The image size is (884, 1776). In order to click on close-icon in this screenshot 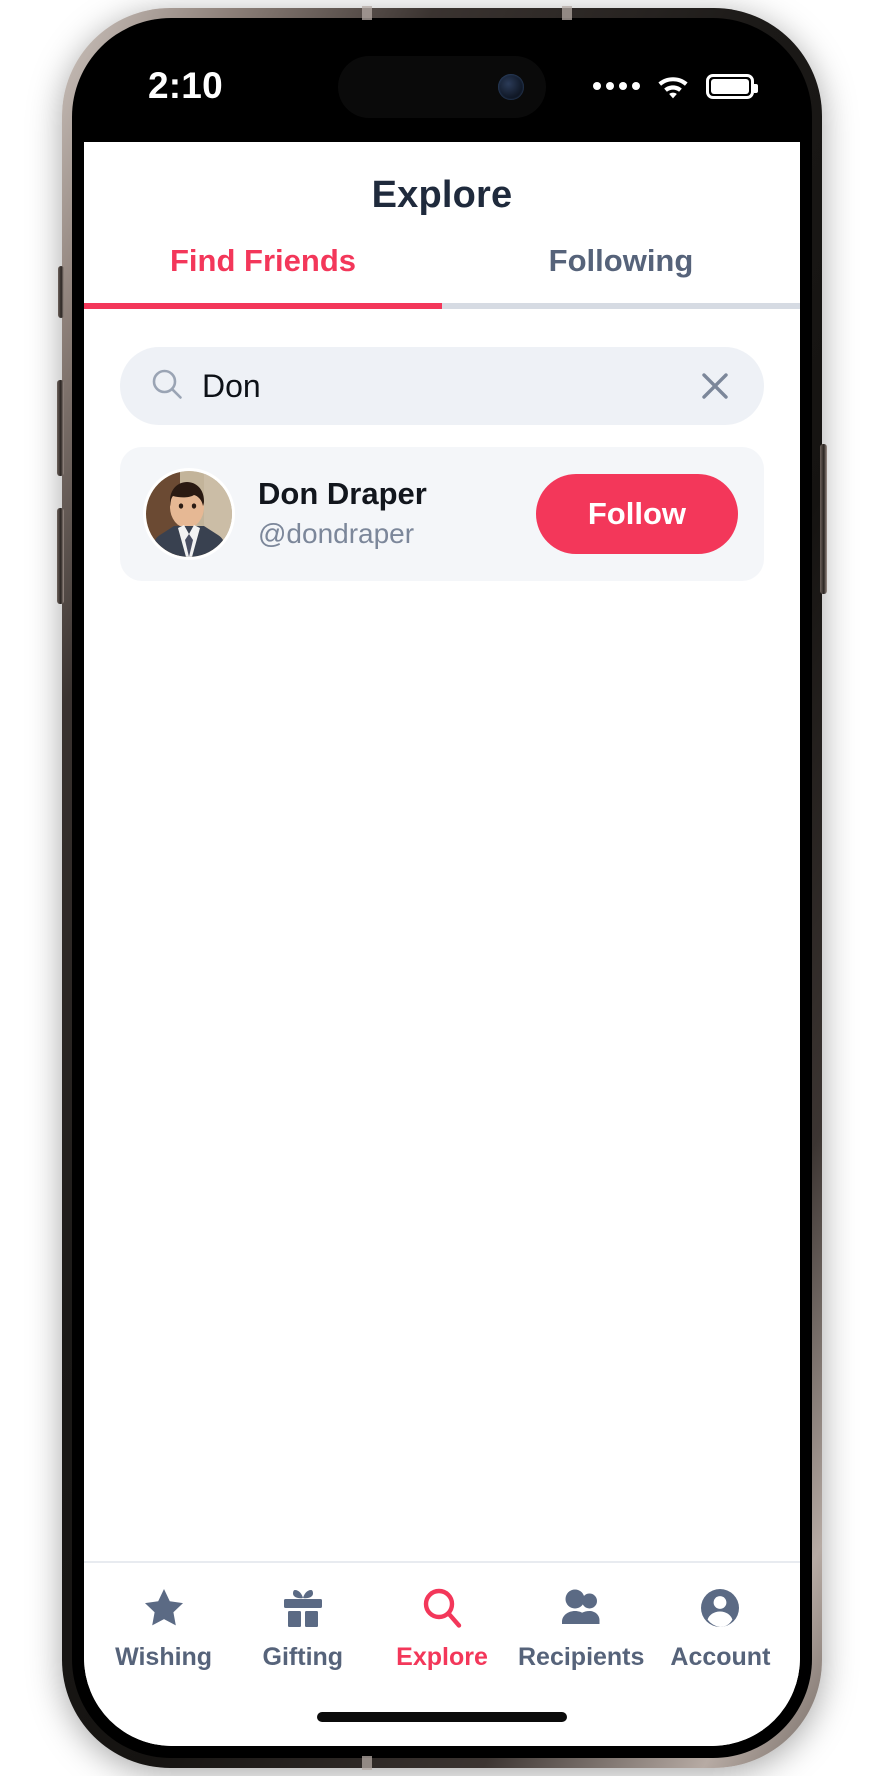, I will do `click(715, 386)`.